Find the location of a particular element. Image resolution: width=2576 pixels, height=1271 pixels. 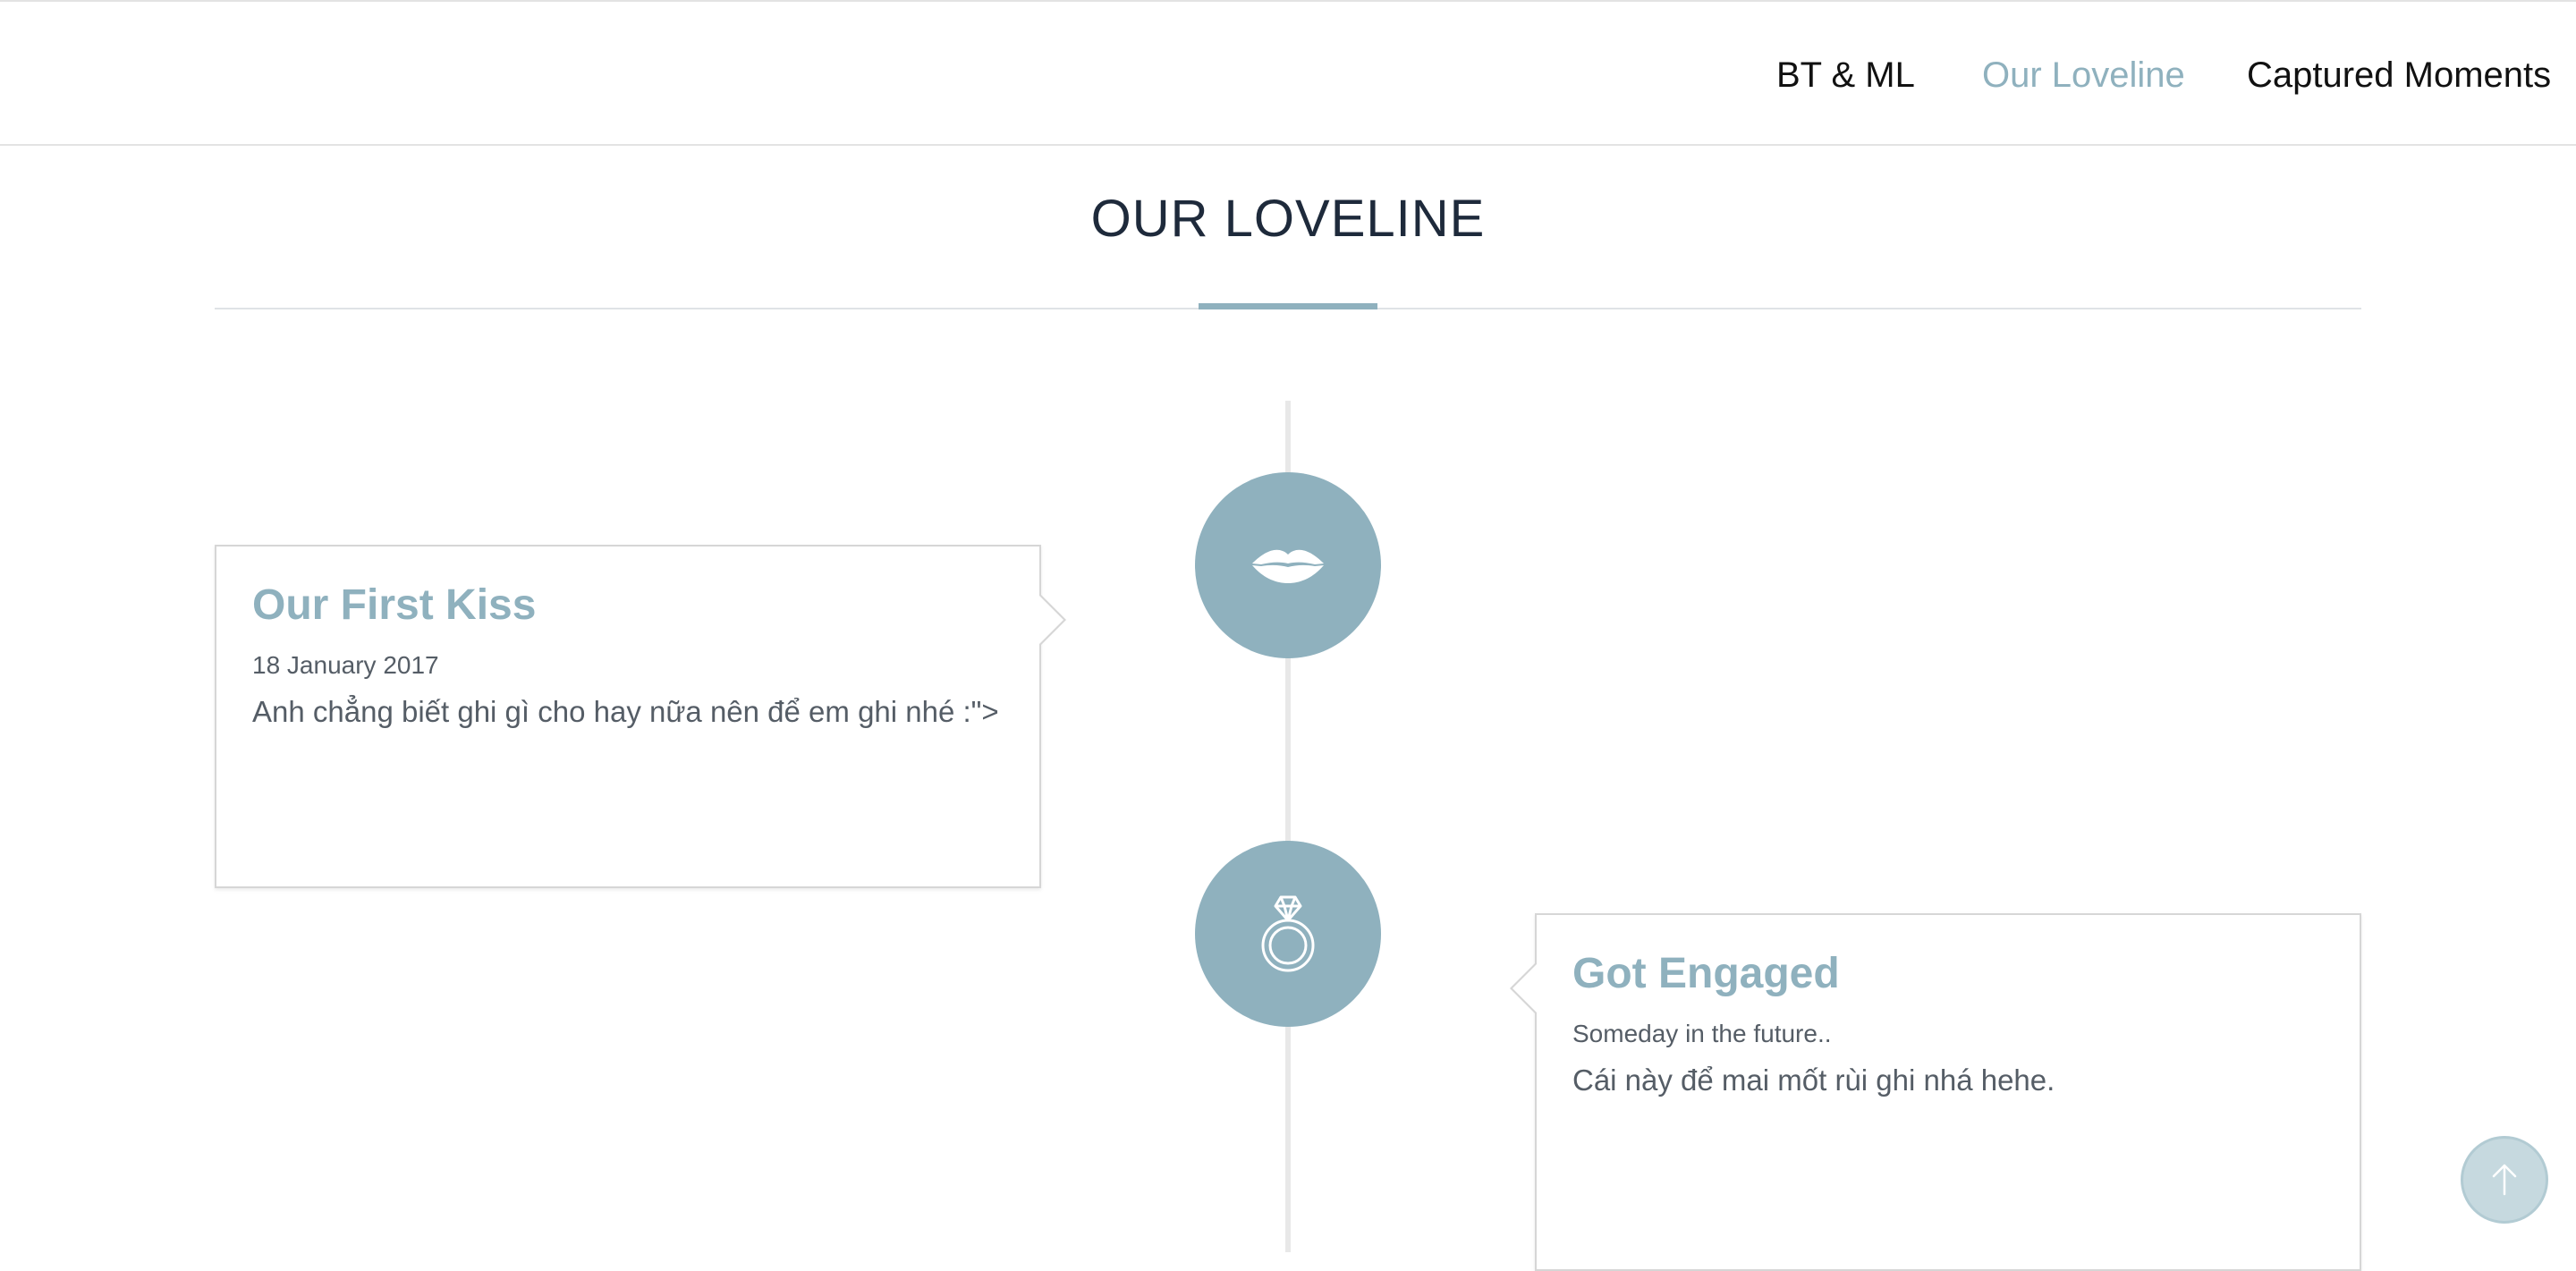

lips-icon is located at coordinates (1288, 566).